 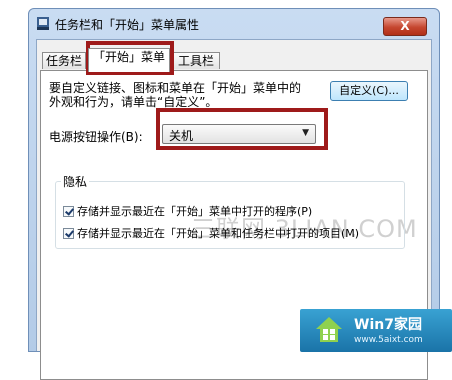 I want to click on dropdown-highlight-box, so click(x=242, y=129).